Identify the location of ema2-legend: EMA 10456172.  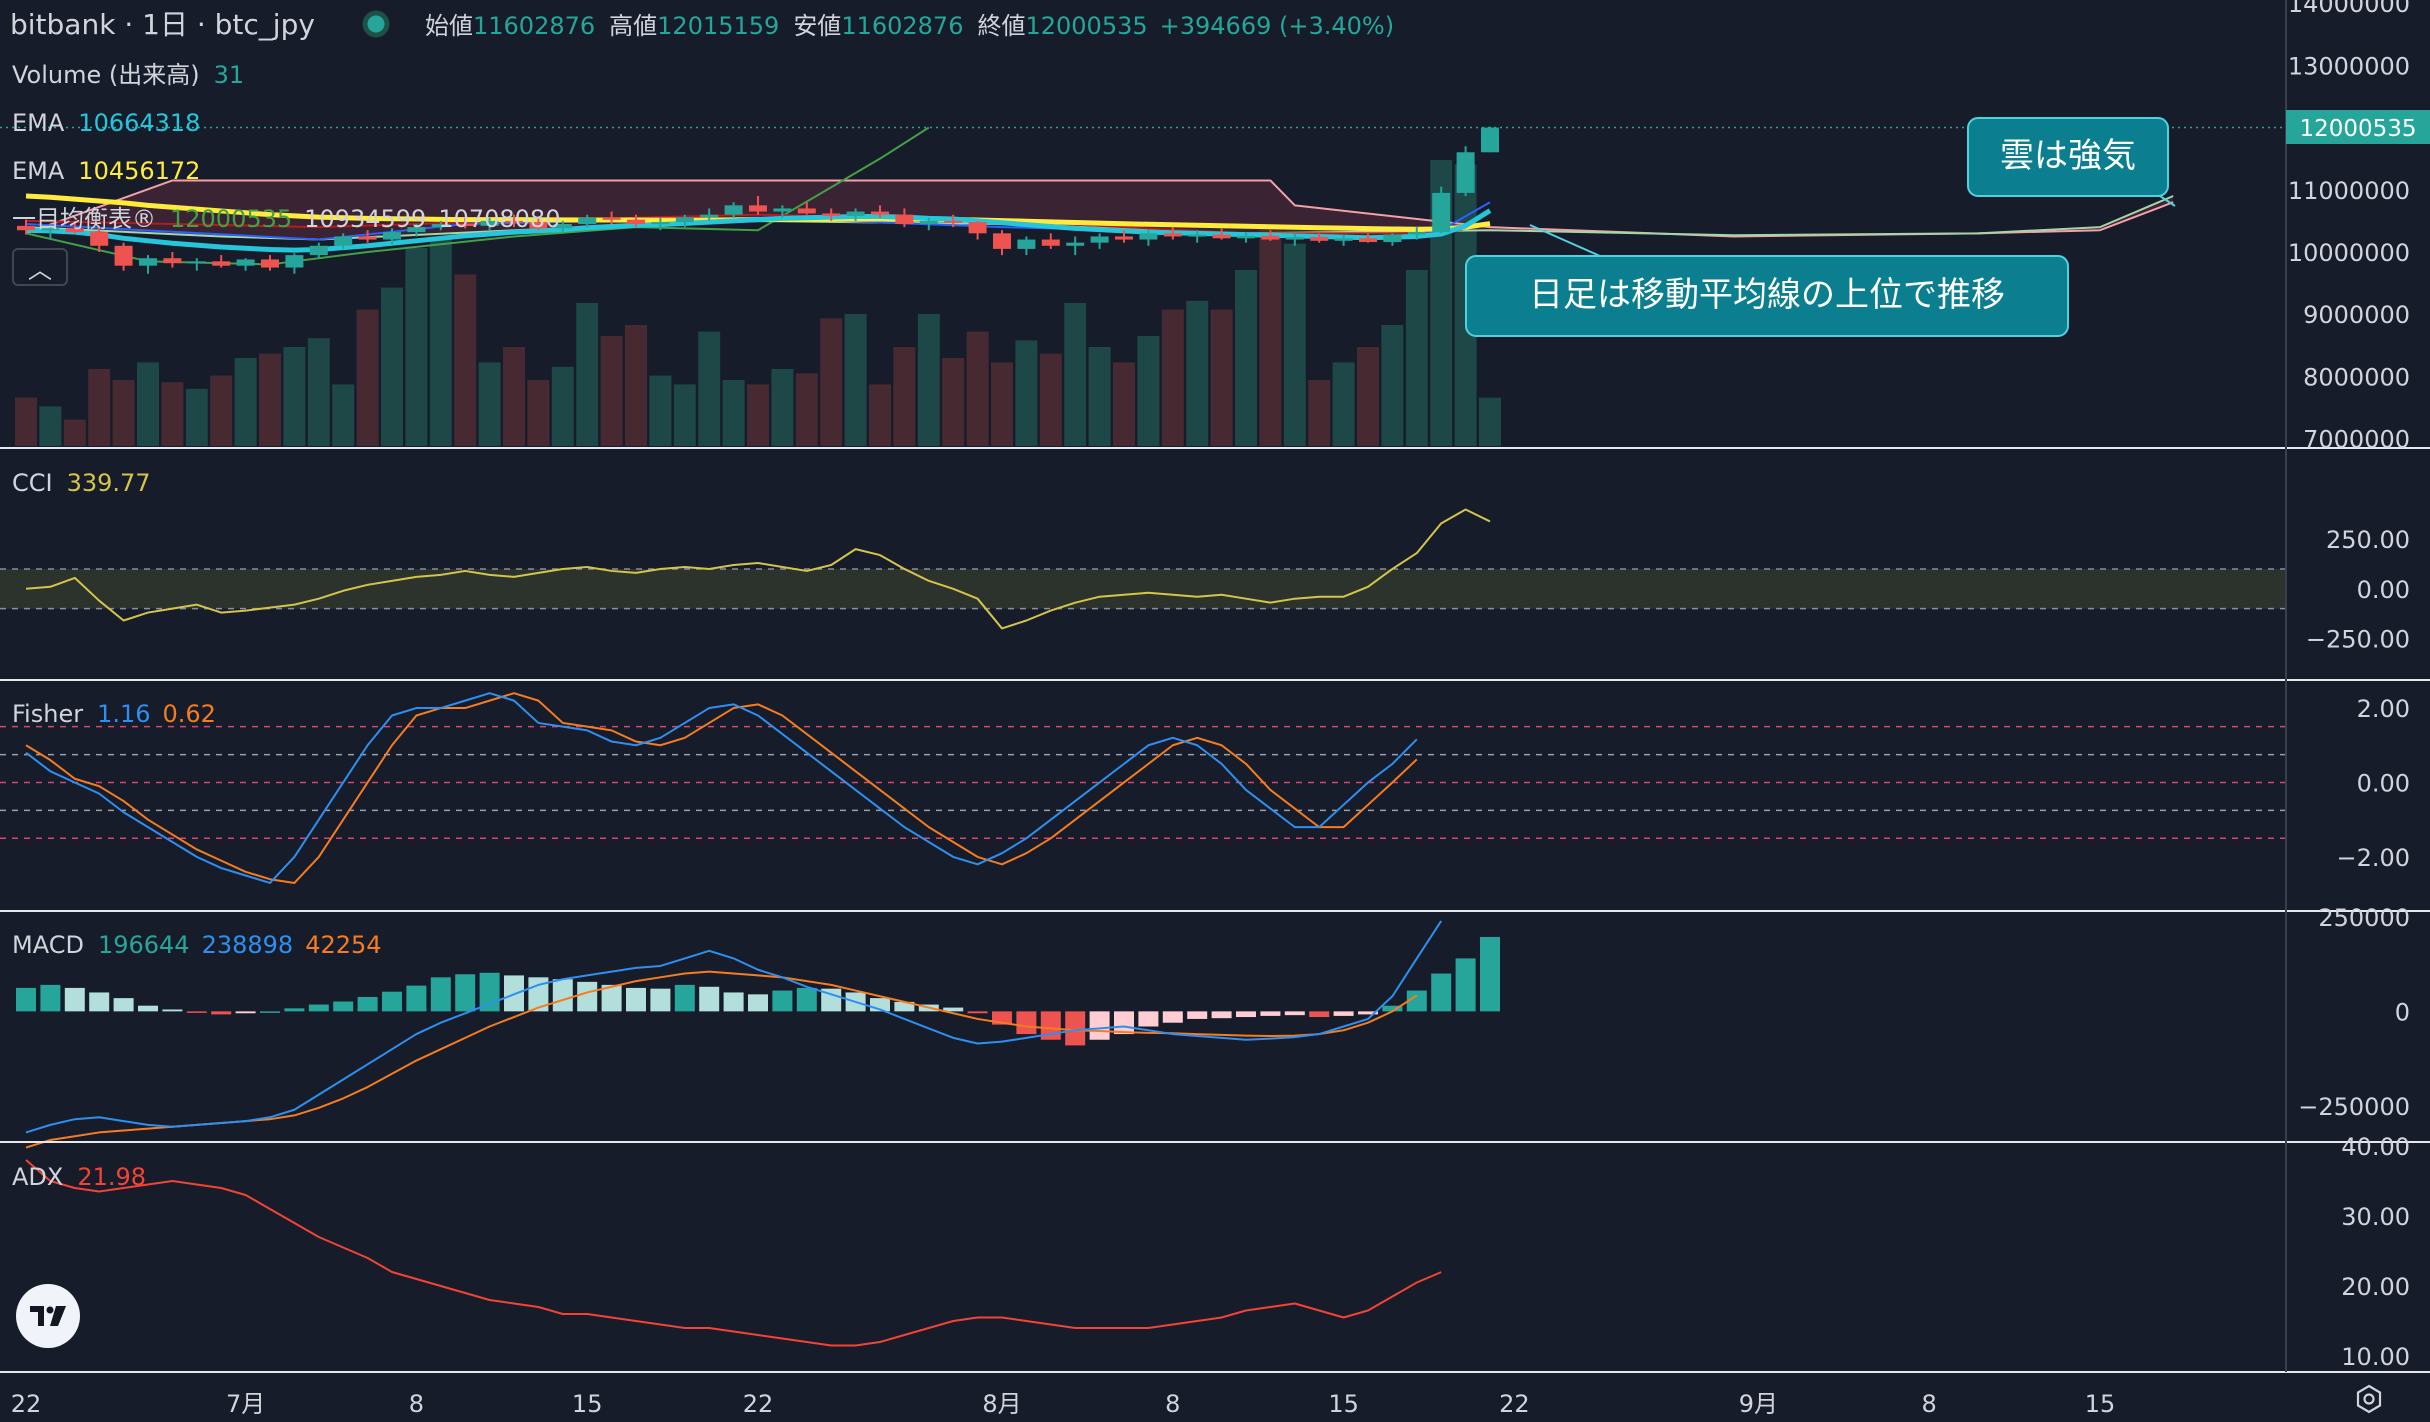
(106, 171).